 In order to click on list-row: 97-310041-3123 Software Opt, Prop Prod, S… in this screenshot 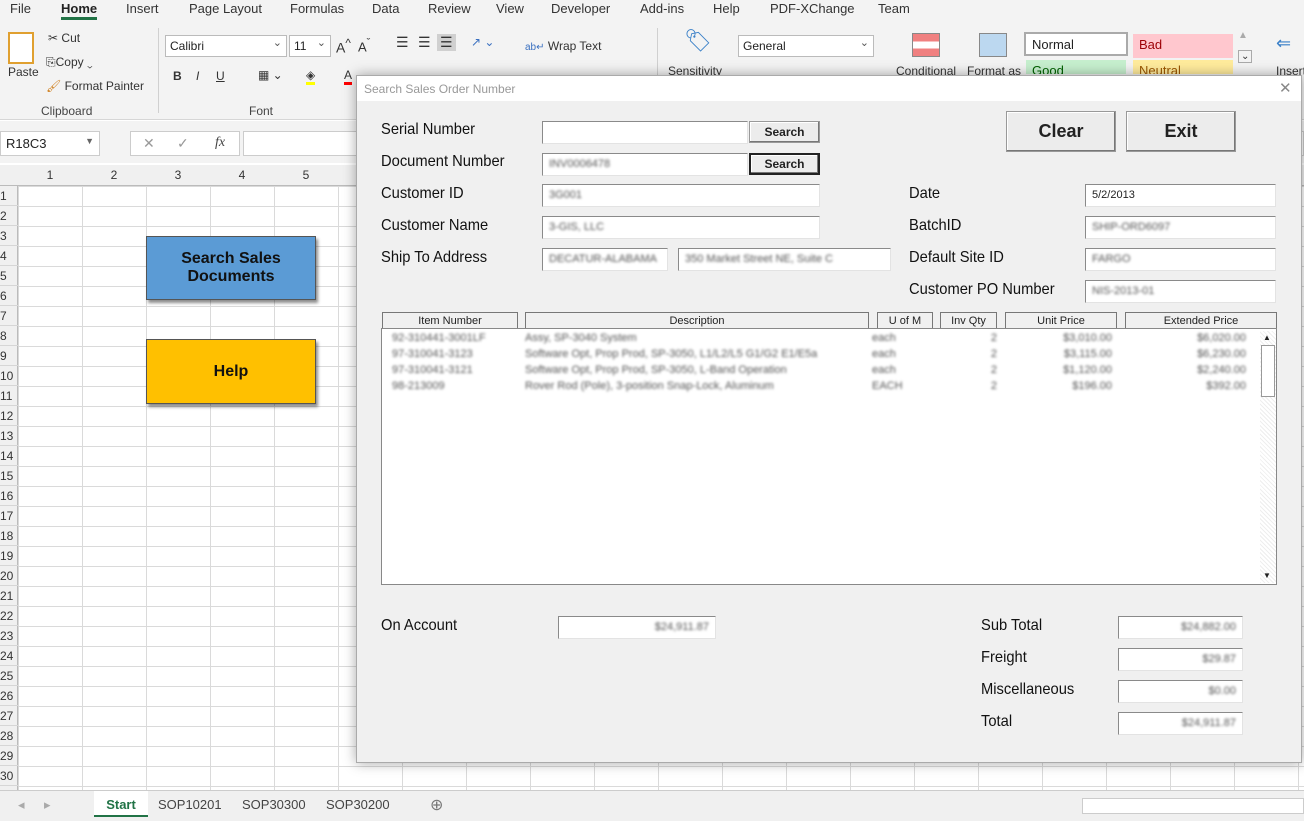, I will do `click(820, 356)`.